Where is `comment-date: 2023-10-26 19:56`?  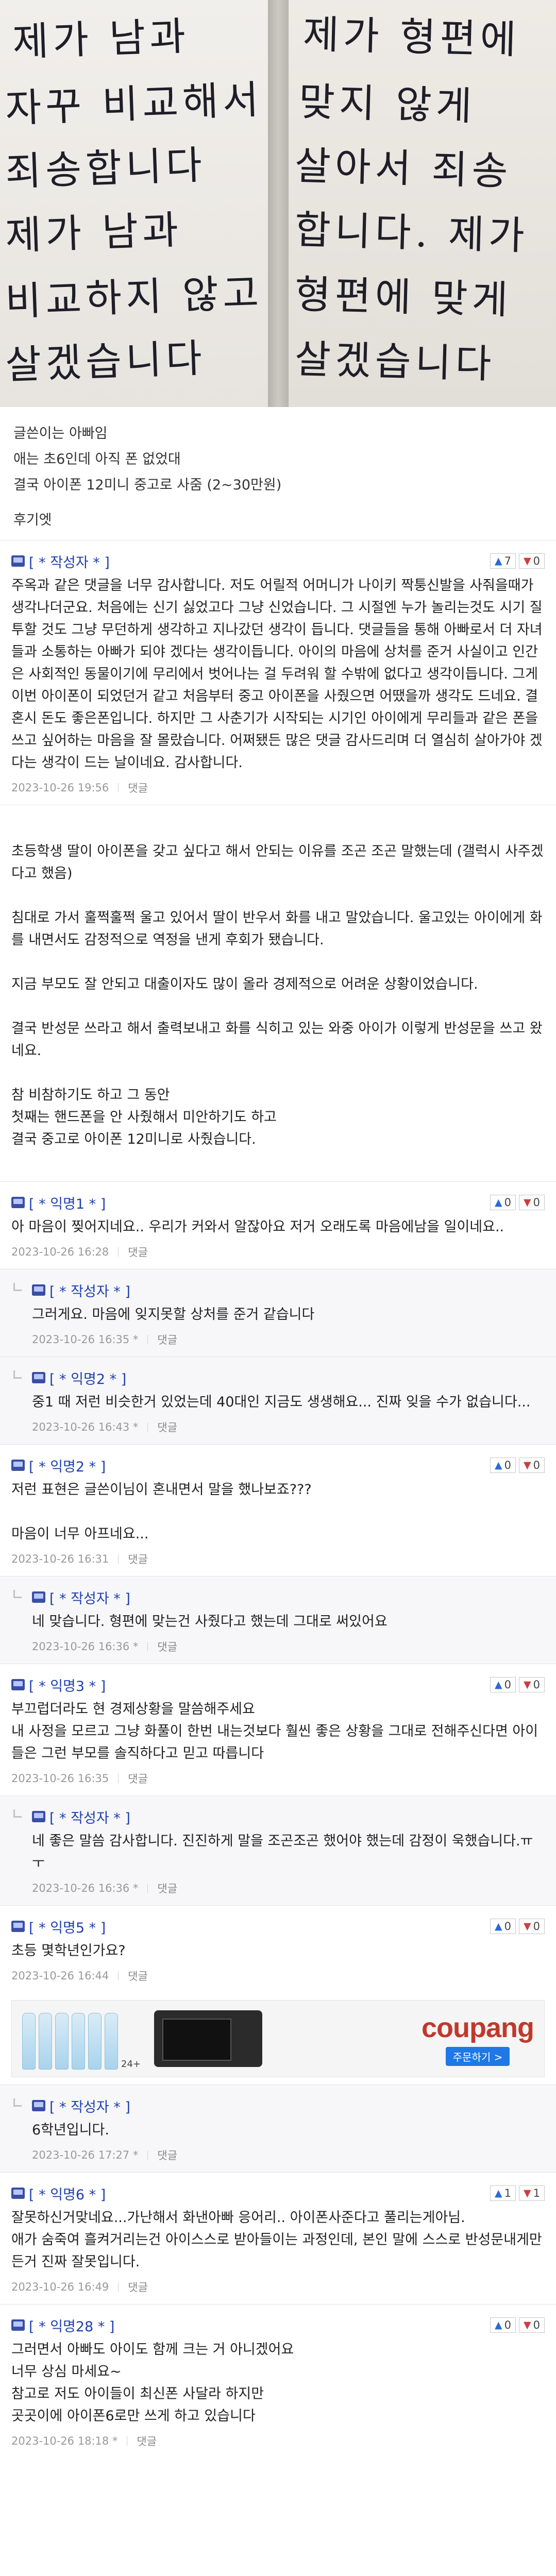 comment-date: 2023-10-26 19:56 is located at coordinates (60, 788).